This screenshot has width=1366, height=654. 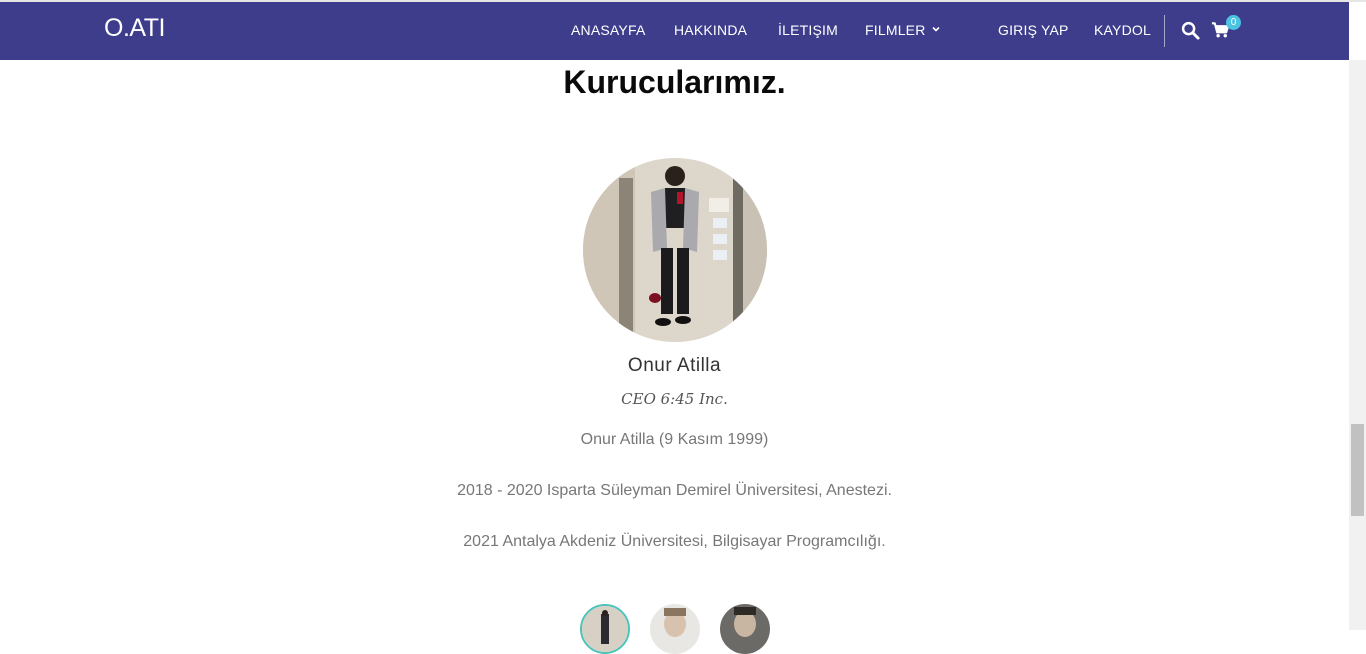 I want to click on founder-role: CEO 6:45 Inc., so click(x=674, y=399).